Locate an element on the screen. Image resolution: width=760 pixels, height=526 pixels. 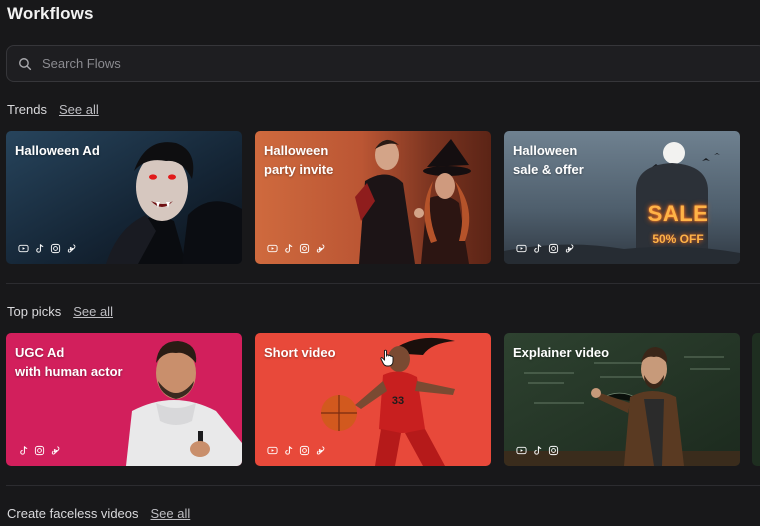
card-title: Halloween Ad is located at coordinates (57, 150).